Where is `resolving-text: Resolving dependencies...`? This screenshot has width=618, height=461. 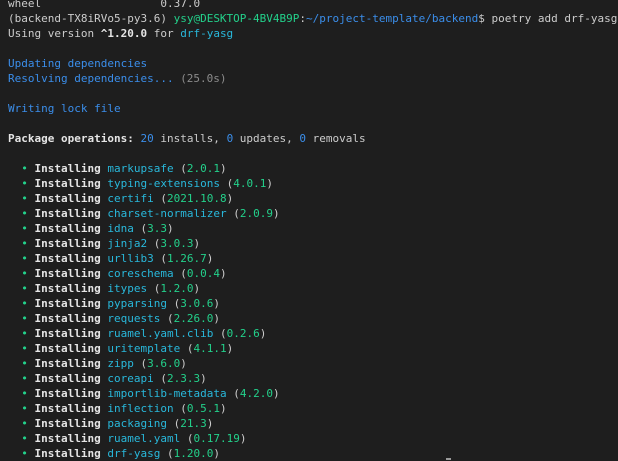 resolving-text: Resolving dependencies... is located at coordinates (94, 78).